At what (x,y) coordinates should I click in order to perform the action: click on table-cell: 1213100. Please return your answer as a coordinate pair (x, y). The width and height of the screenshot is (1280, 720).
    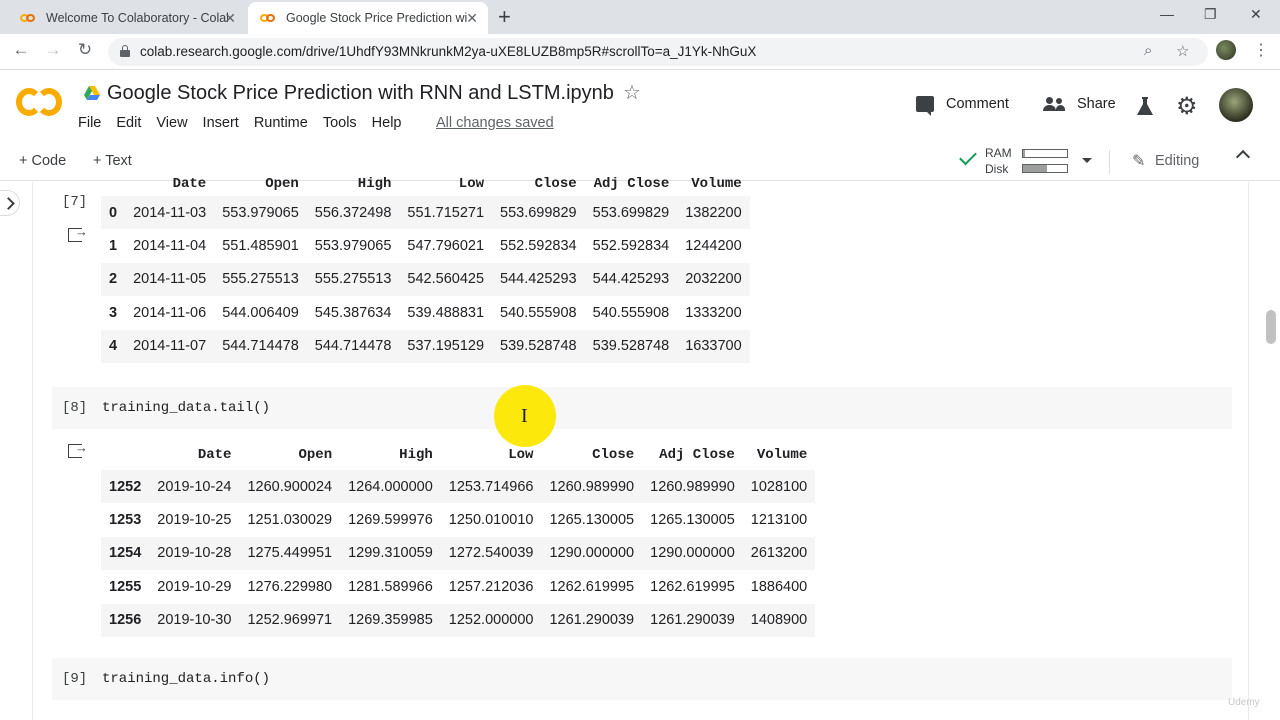
    Looking at the image, I should click on (779, 520).